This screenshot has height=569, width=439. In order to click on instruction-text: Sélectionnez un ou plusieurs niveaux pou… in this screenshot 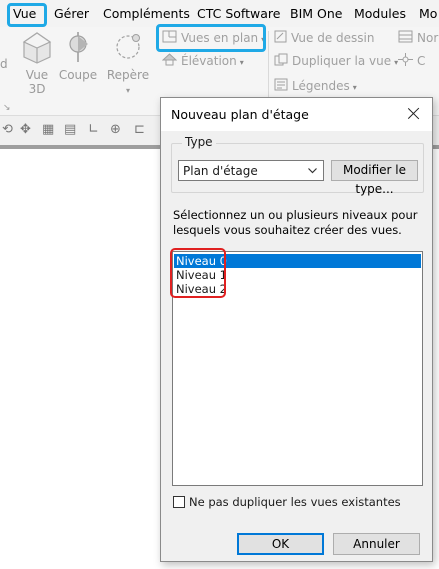, I will do `click(295, 222)`.